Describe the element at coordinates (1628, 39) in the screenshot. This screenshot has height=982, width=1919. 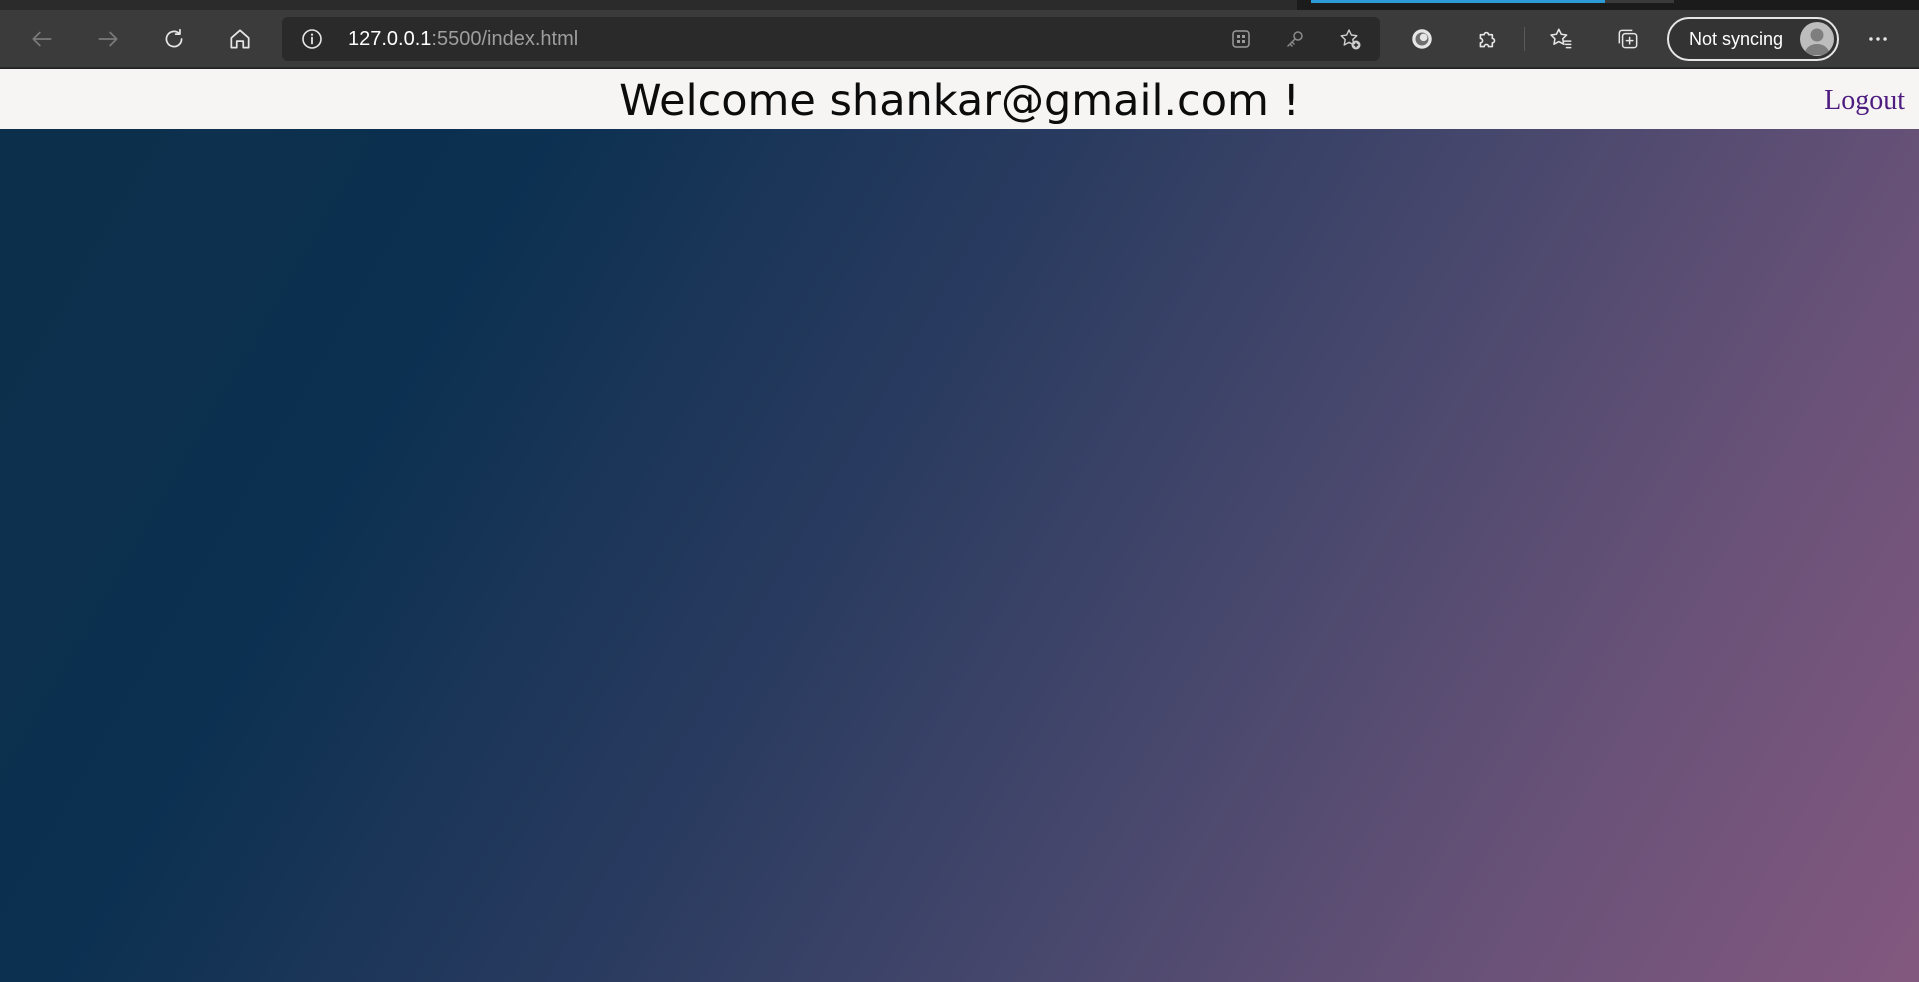
I see `collections-icon` at that location.